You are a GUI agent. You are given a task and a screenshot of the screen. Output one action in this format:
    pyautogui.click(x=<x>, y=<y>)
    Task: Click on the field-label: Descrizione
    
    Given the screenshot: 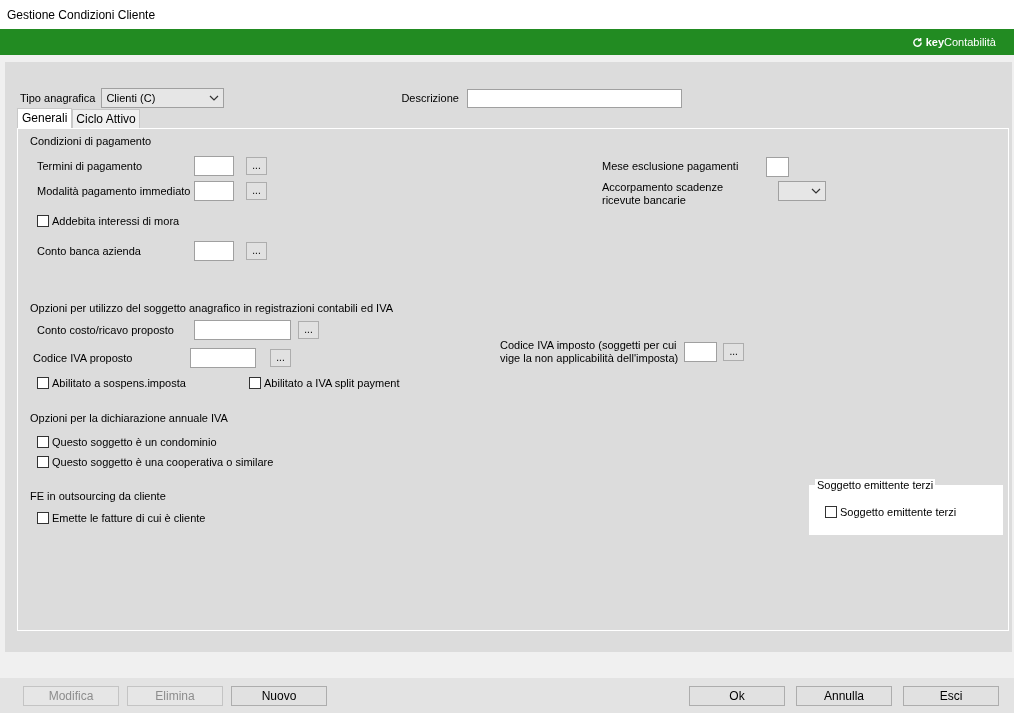 What is the action you would take?
    pyautogui.click(x=430, y=98)
    